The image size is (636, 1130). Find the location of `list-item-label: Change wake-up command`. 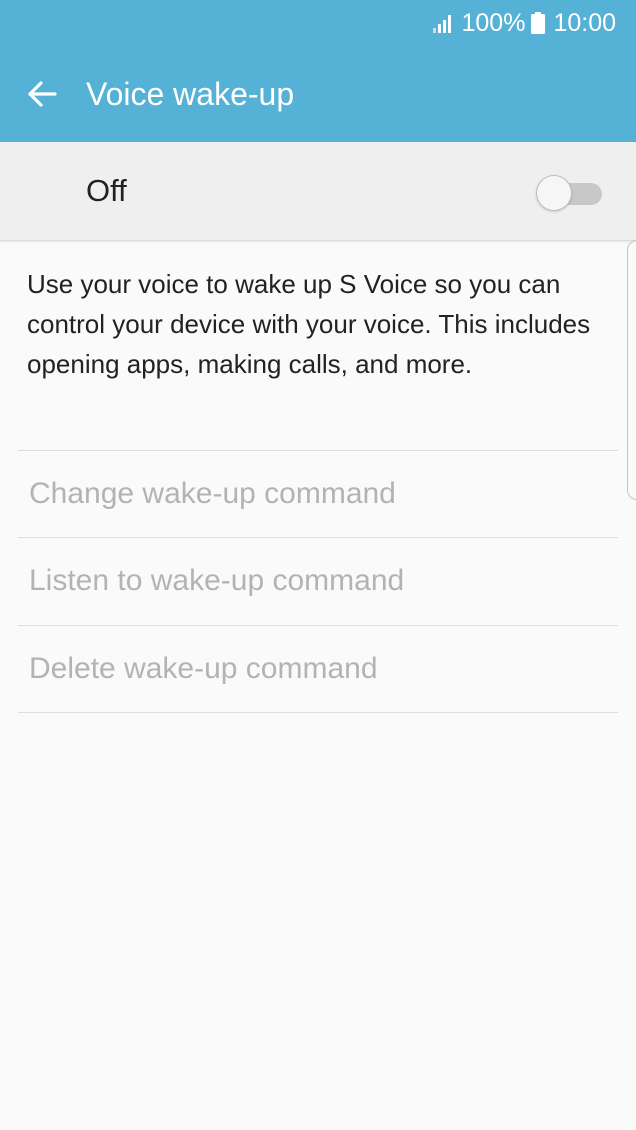

list-item-label: Change wake-up command is located at coordinates (212, 493).